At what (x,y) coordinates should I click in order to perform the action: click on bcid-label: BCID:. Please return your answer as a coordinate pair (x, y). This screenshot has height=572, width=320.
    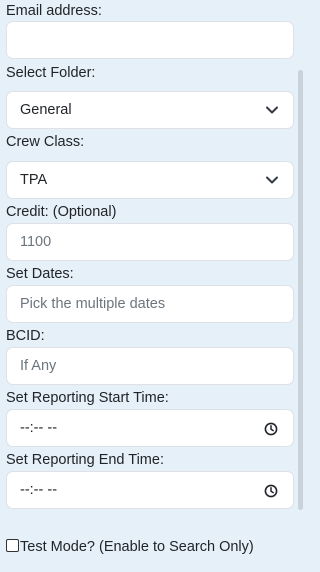
    Looking at the image, I should click on (25, 336).